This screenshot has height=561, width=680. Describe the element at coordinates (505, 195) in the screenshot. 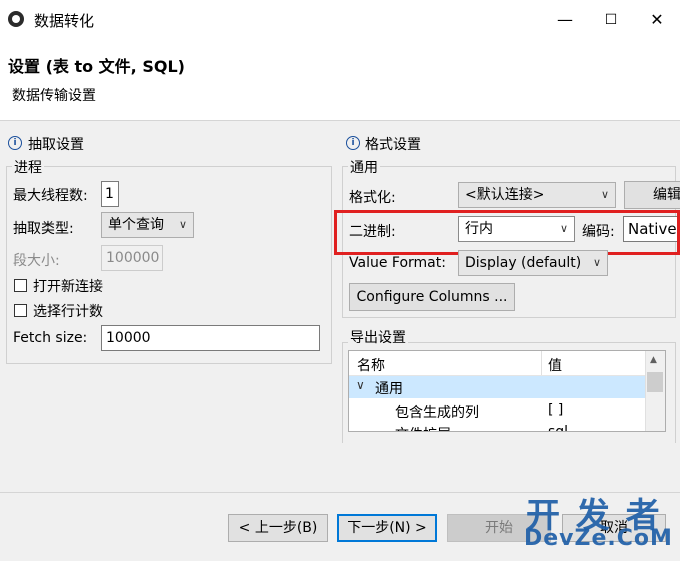

I see `formatting-value: <默认连接>` at that location.